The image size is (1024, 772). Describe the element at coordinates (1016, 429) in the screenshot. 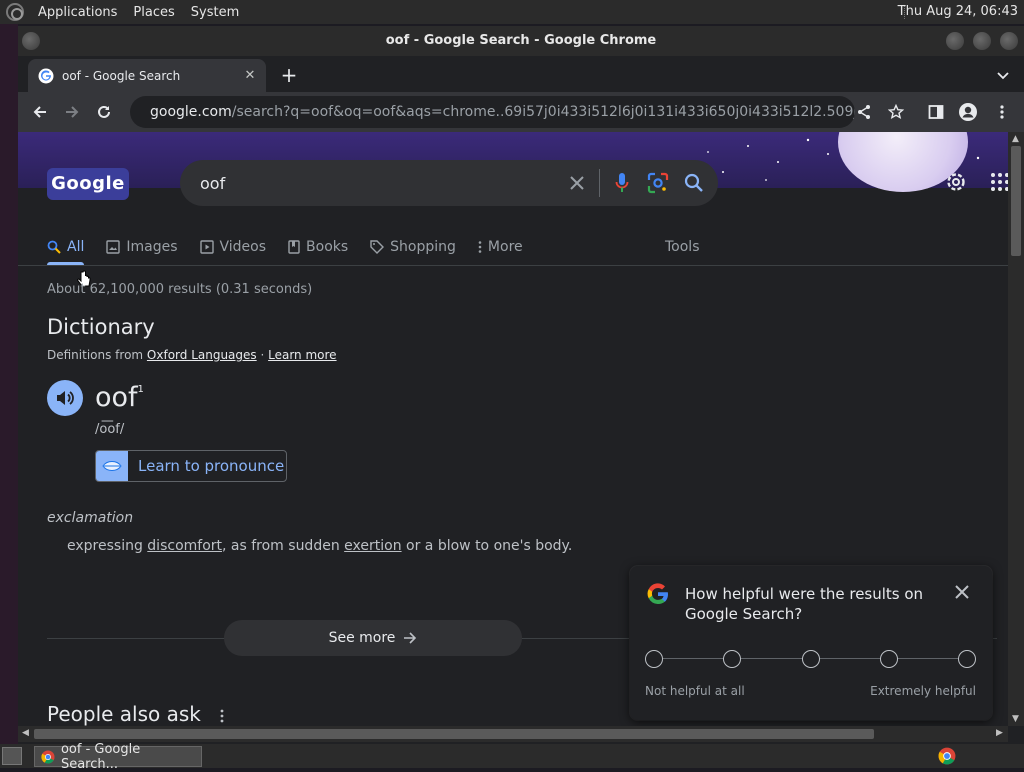

I see `vertical-scrollbar: ▲ ▼` at that location.